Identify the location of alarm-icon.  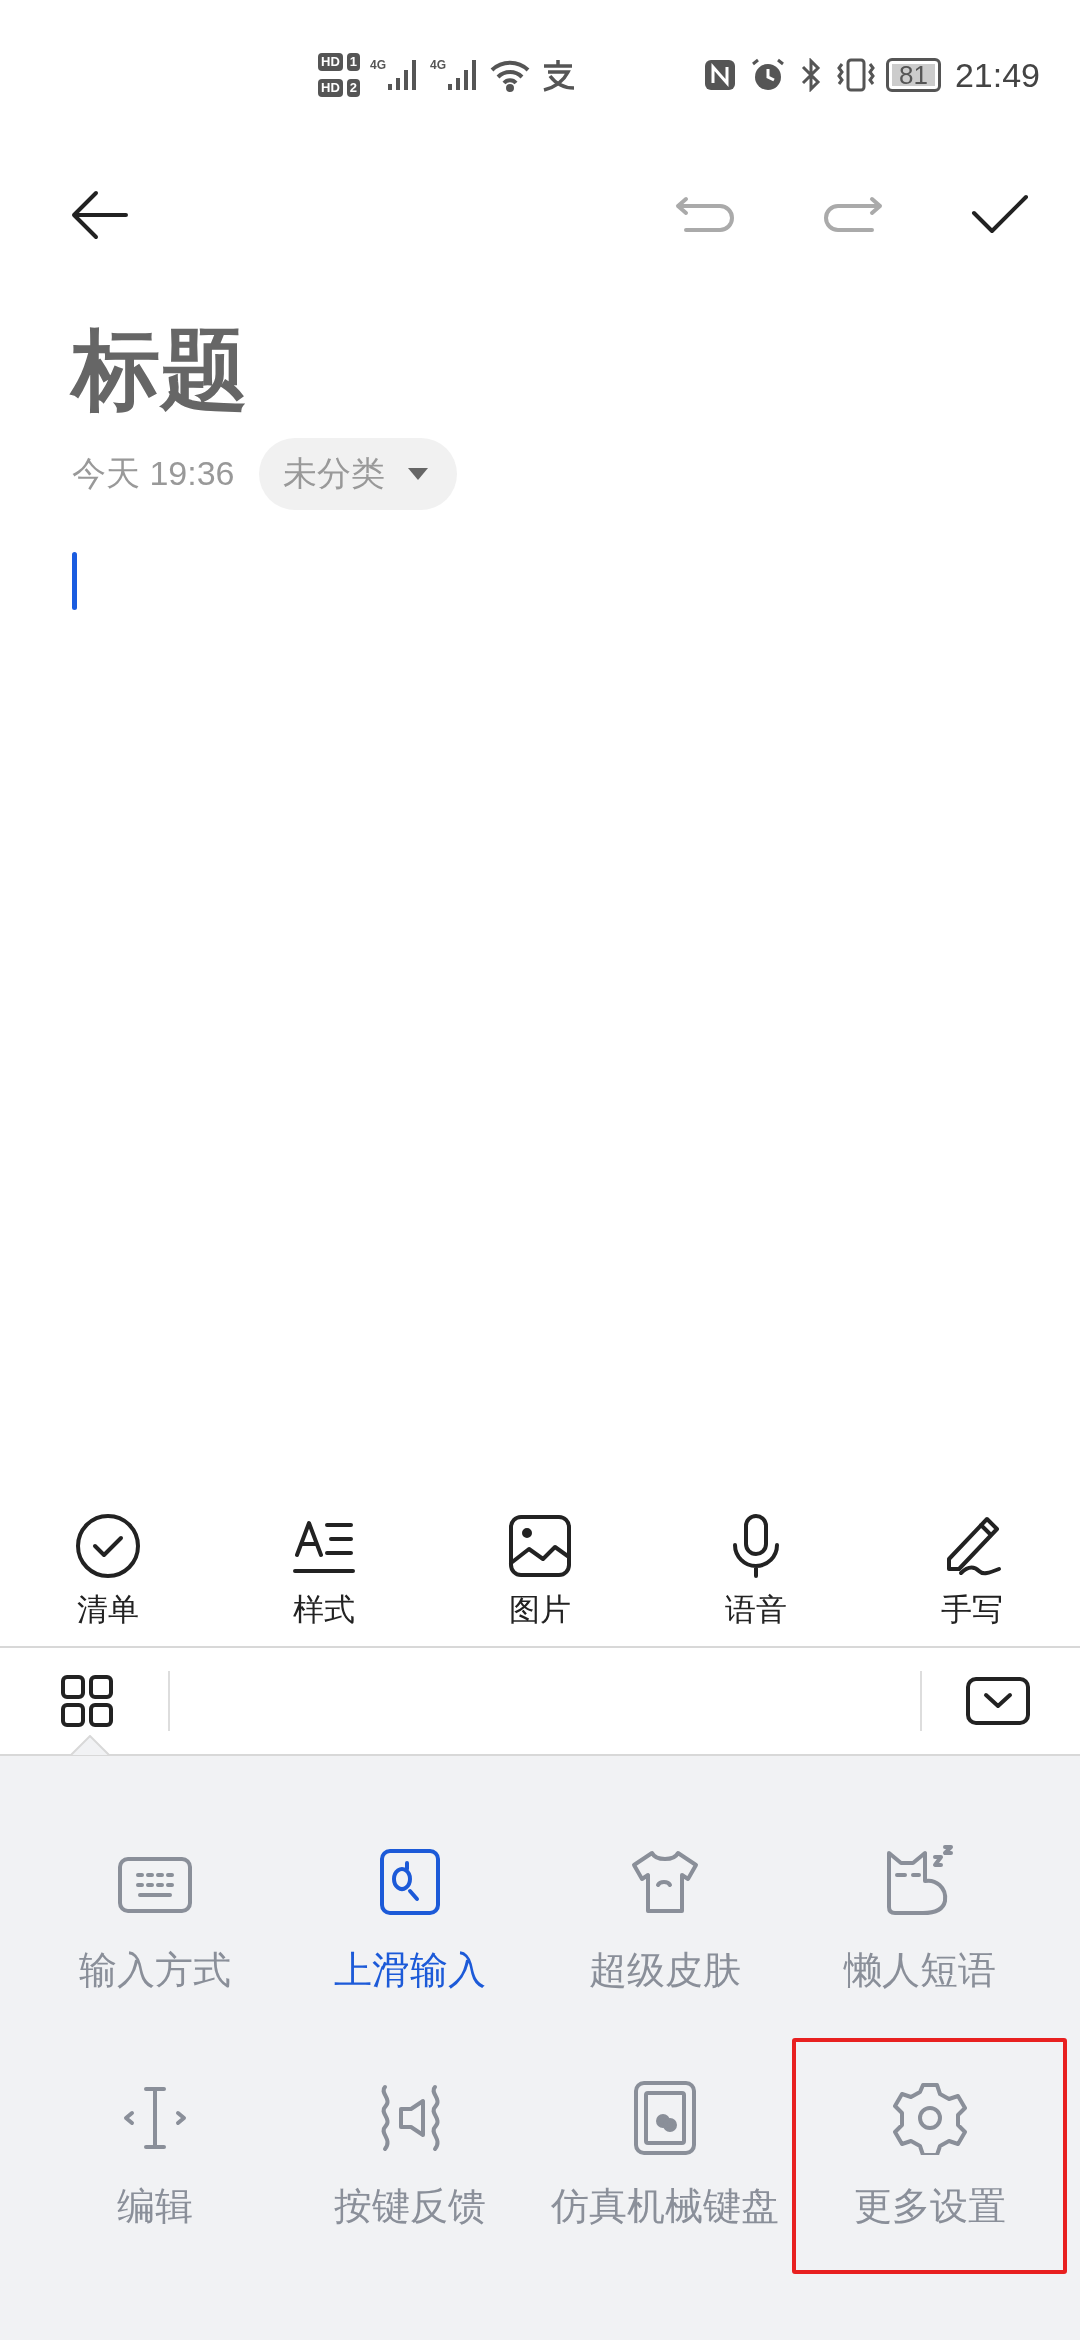
(768, 75).